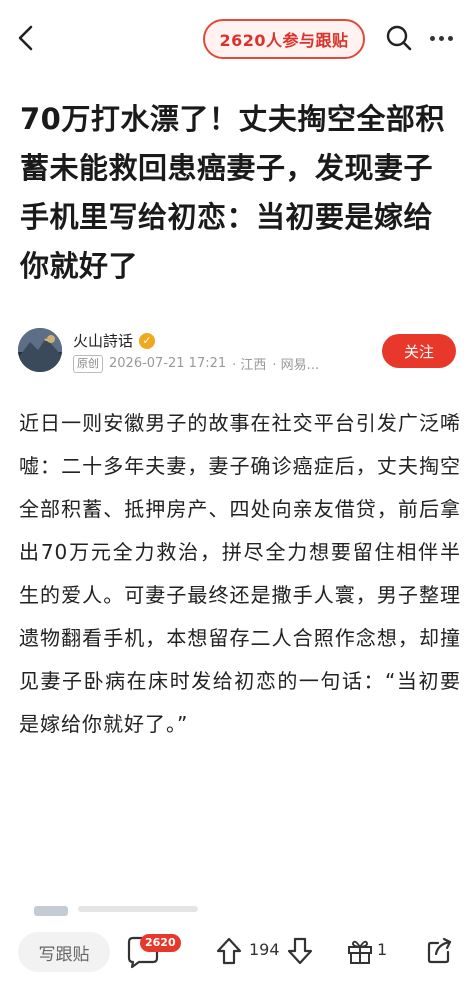  I want to click on back-arrow-icon, so click(26, 38).